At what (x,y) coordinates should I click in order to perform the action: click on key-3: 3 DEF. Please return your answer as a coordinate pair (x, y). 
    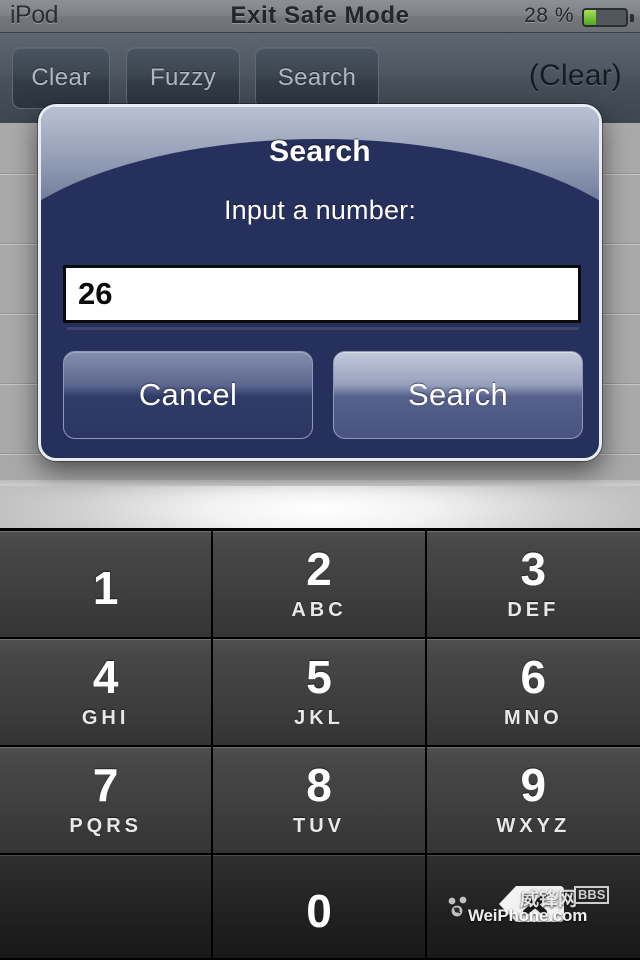
    Looking at the image, I should click on (533, 585).